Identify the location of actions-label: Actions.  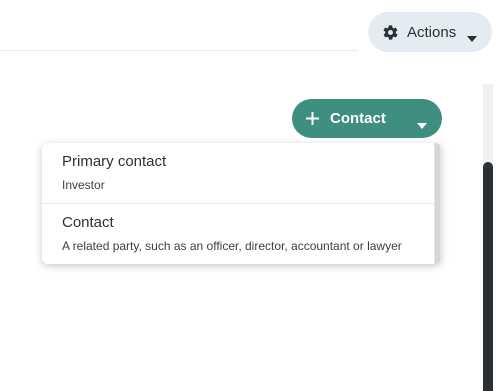
(432, 32).